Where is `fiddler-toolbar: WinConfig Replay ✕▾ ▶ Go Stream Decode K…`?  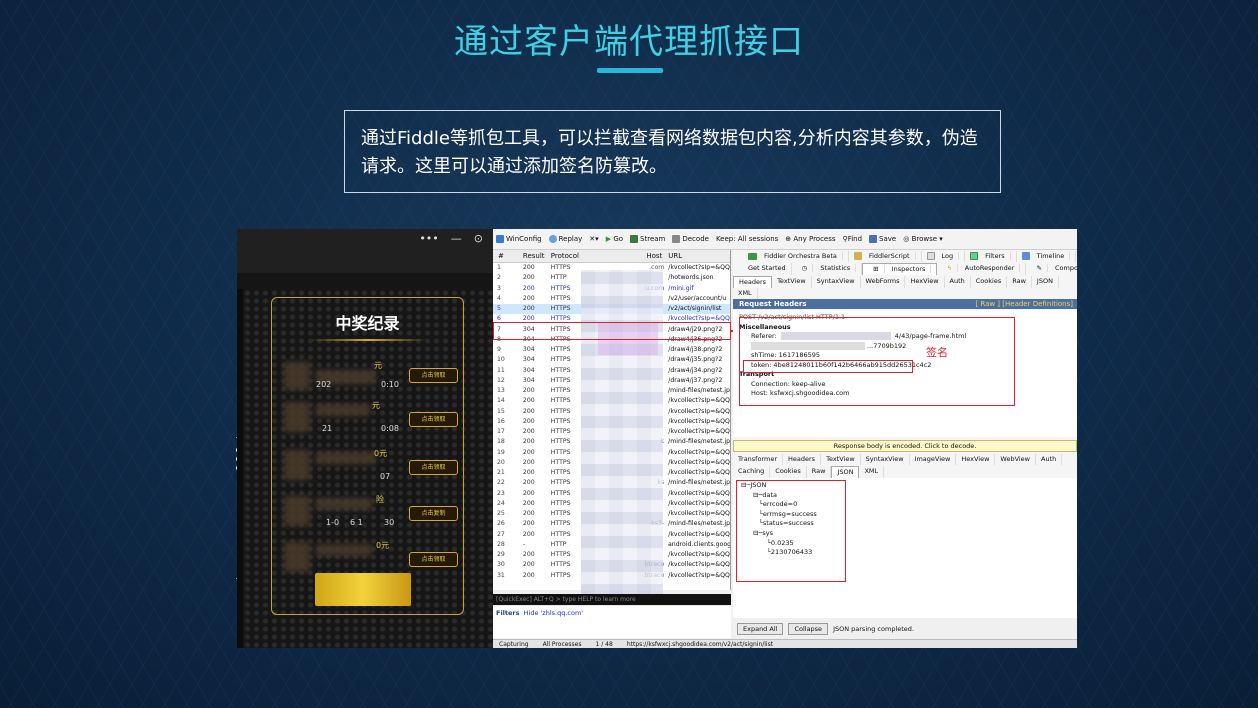
fiddler-toolbar: WinConfig Replay ✕▾ ▶ Go Stream Decode K… is located at coordinates (785, 239).